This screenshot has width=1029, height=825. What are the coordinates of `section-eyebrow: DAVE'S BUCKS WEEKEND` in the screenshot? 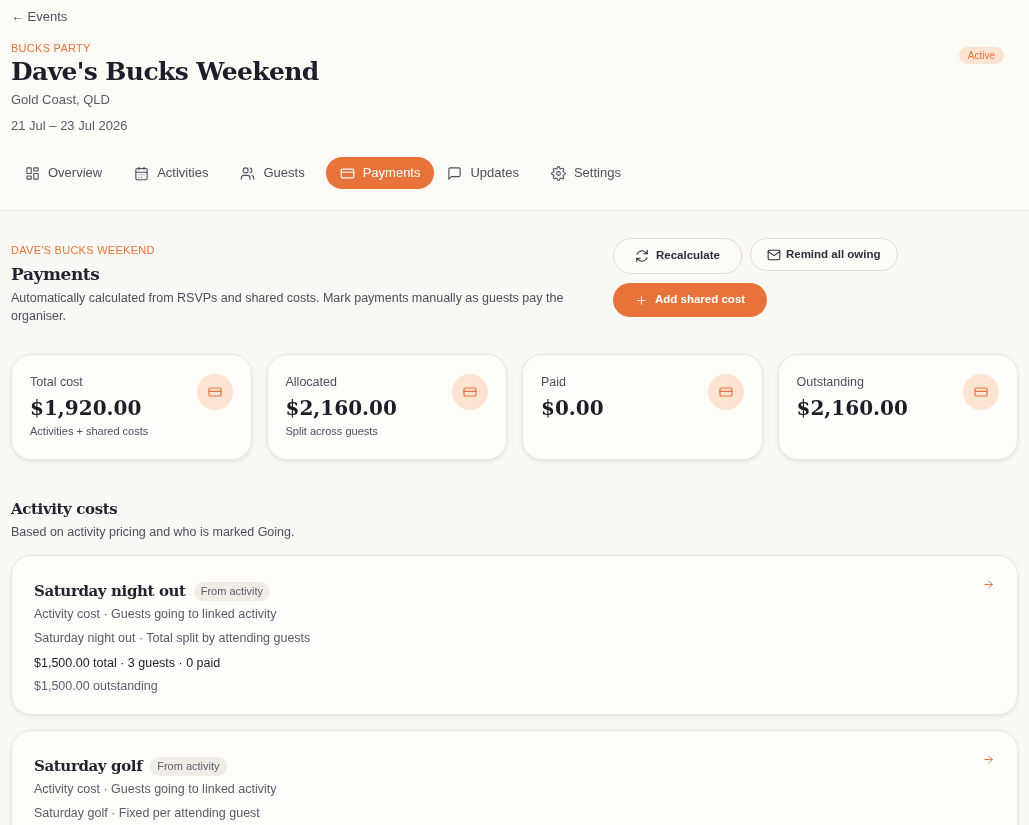 It's located at (83, 250).